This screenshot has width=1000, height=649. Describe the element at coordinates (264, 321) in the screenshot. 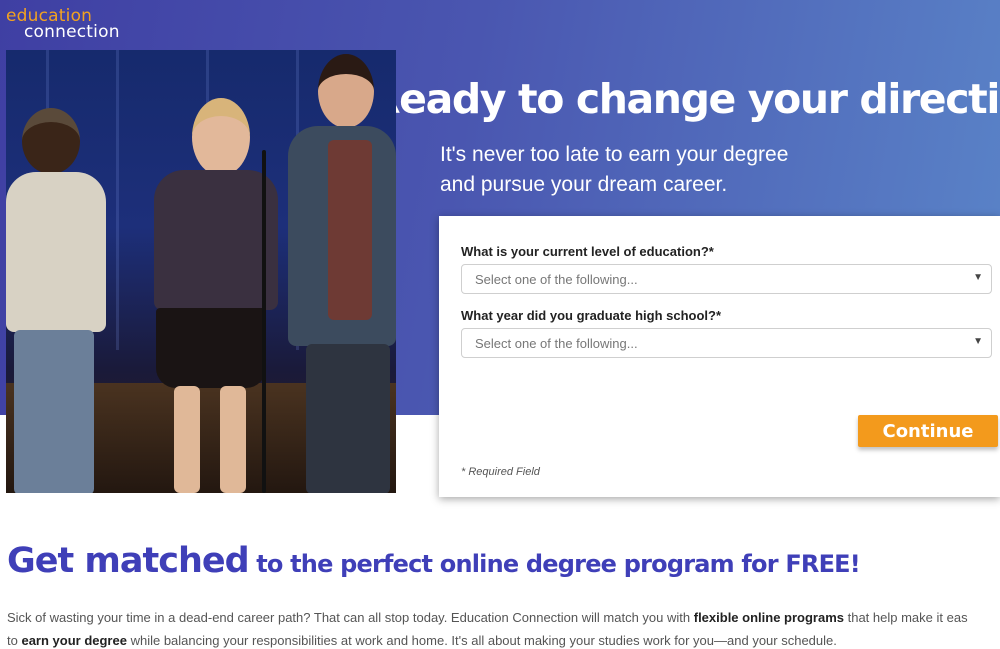

I see `mic-stand` at that location.